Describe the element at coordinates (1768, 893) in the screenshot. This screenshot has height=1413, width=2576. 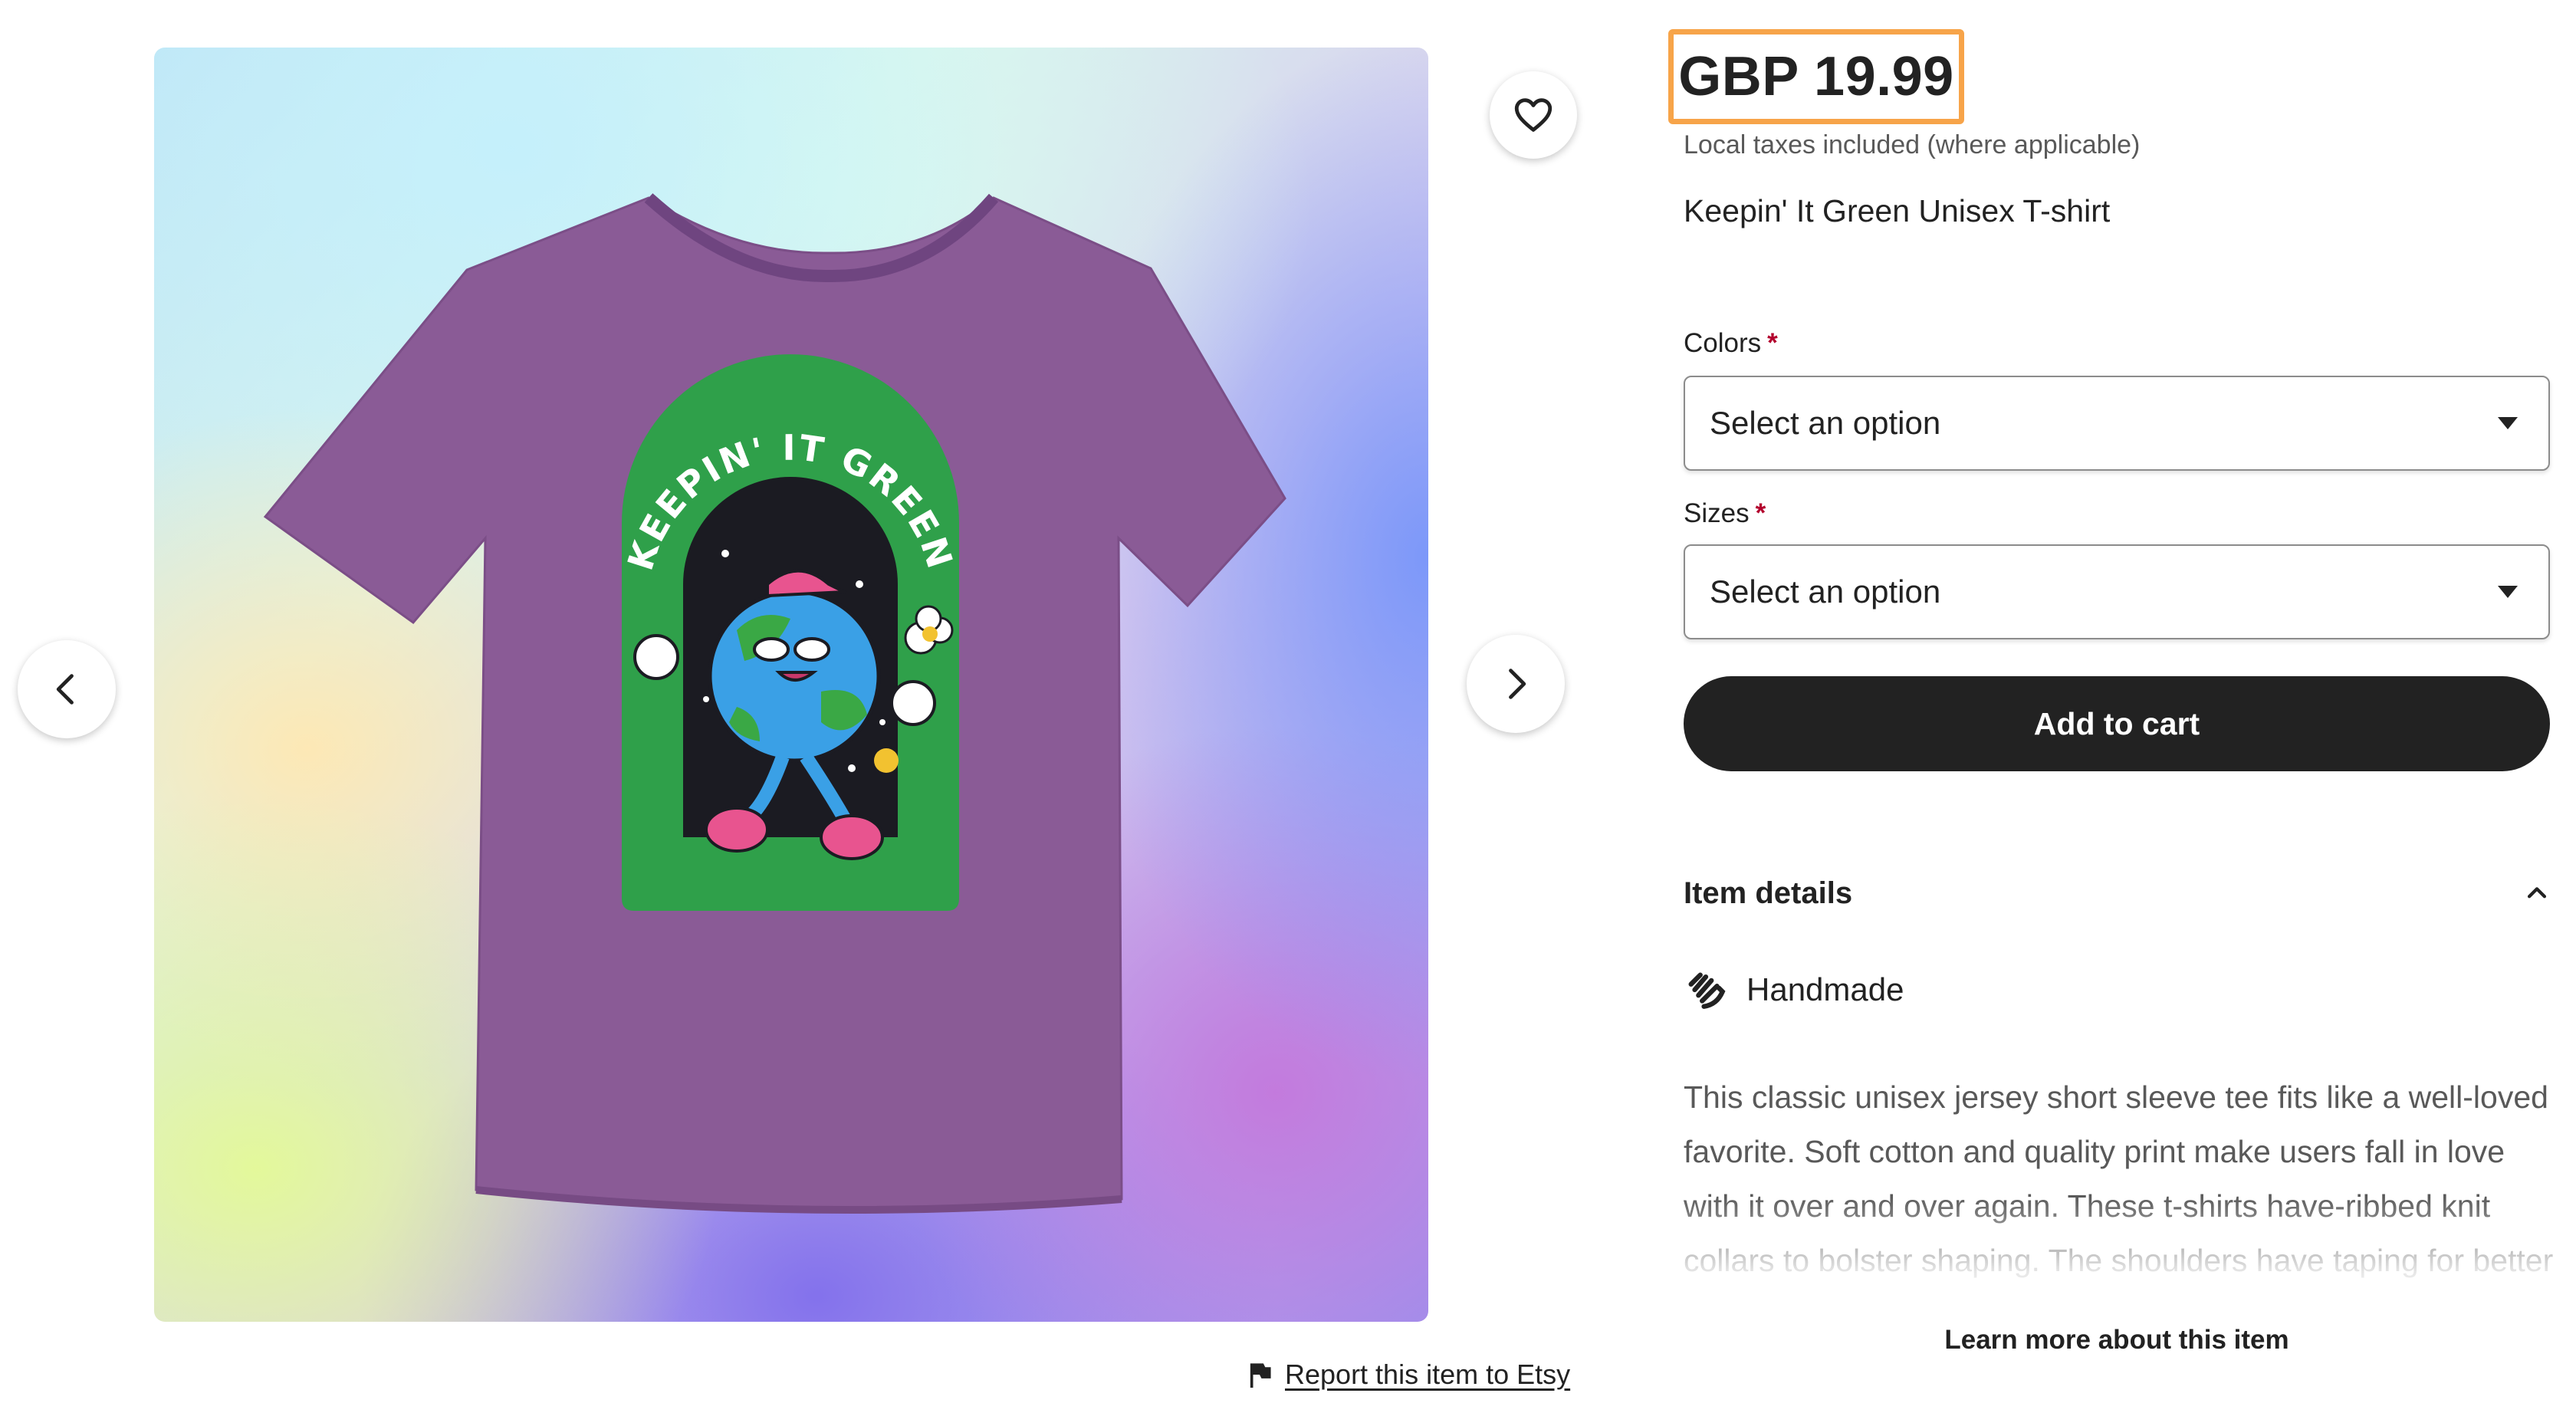
I see `item-details-title: Item details` at that location.